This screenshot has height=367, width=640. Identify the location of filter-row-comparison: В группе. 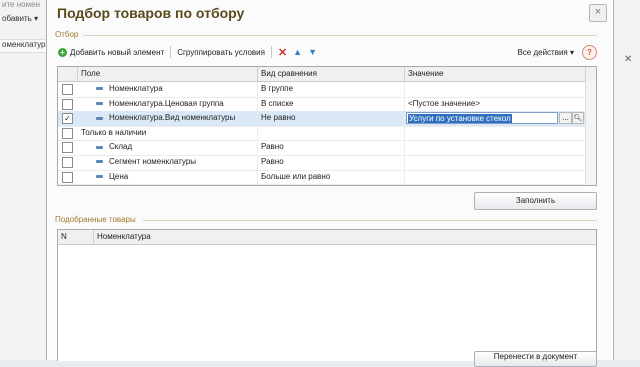
(331, 89).